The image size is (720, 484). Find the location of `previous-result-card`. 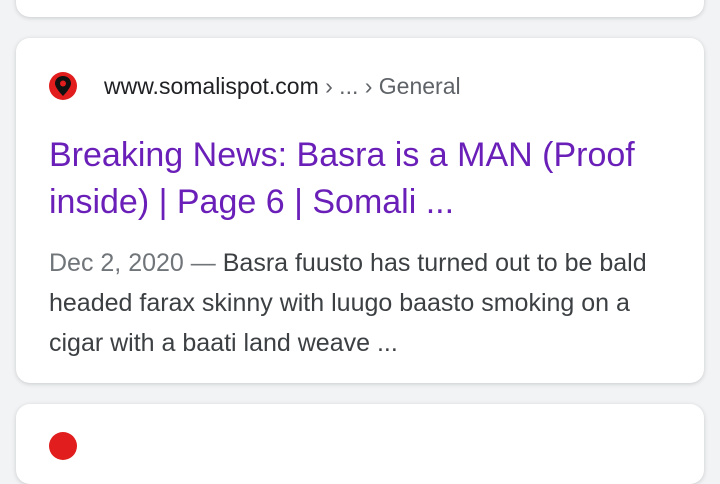

previous-result-card is located at coordinates (360, 8).